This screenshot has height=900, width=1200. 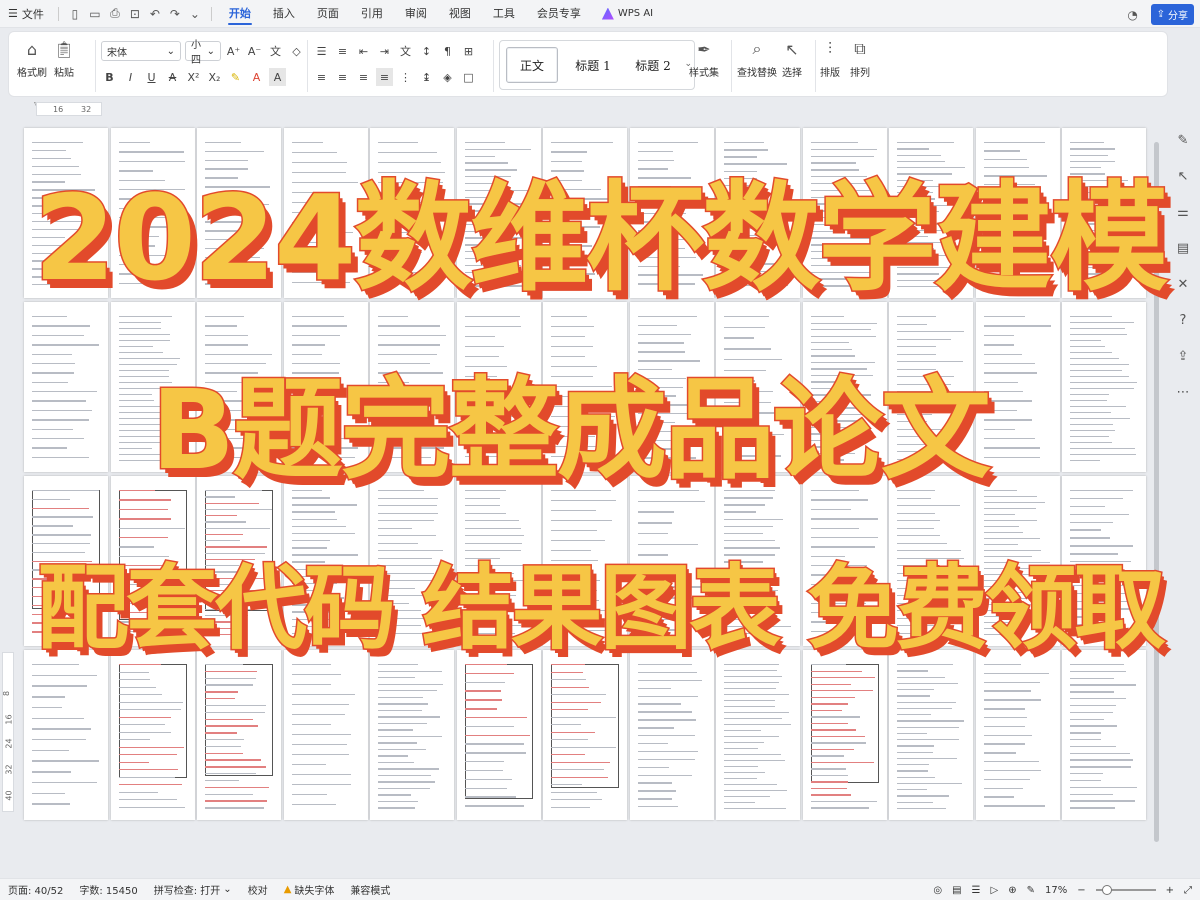 What do you see at coordinates (193, 77) in the screenshot?
I see `superscript-icon: X²` at bounding box center [193, 77].